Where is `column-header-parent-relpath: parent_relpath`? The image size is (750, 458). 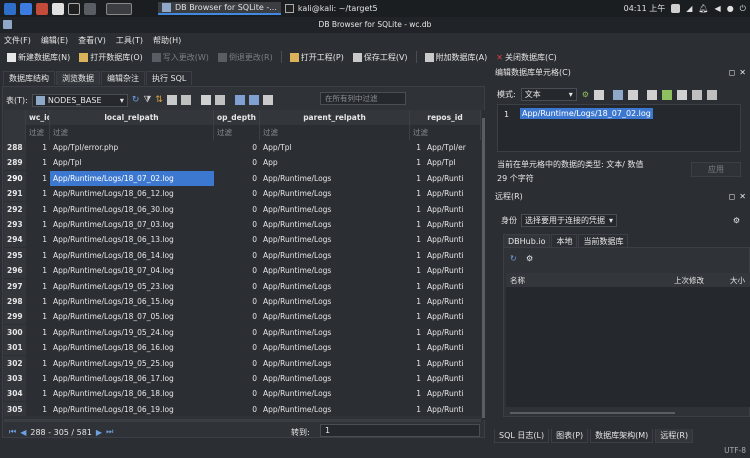 column-header-parent-relpath: parent_relpath is located at coordinates (335, 117).